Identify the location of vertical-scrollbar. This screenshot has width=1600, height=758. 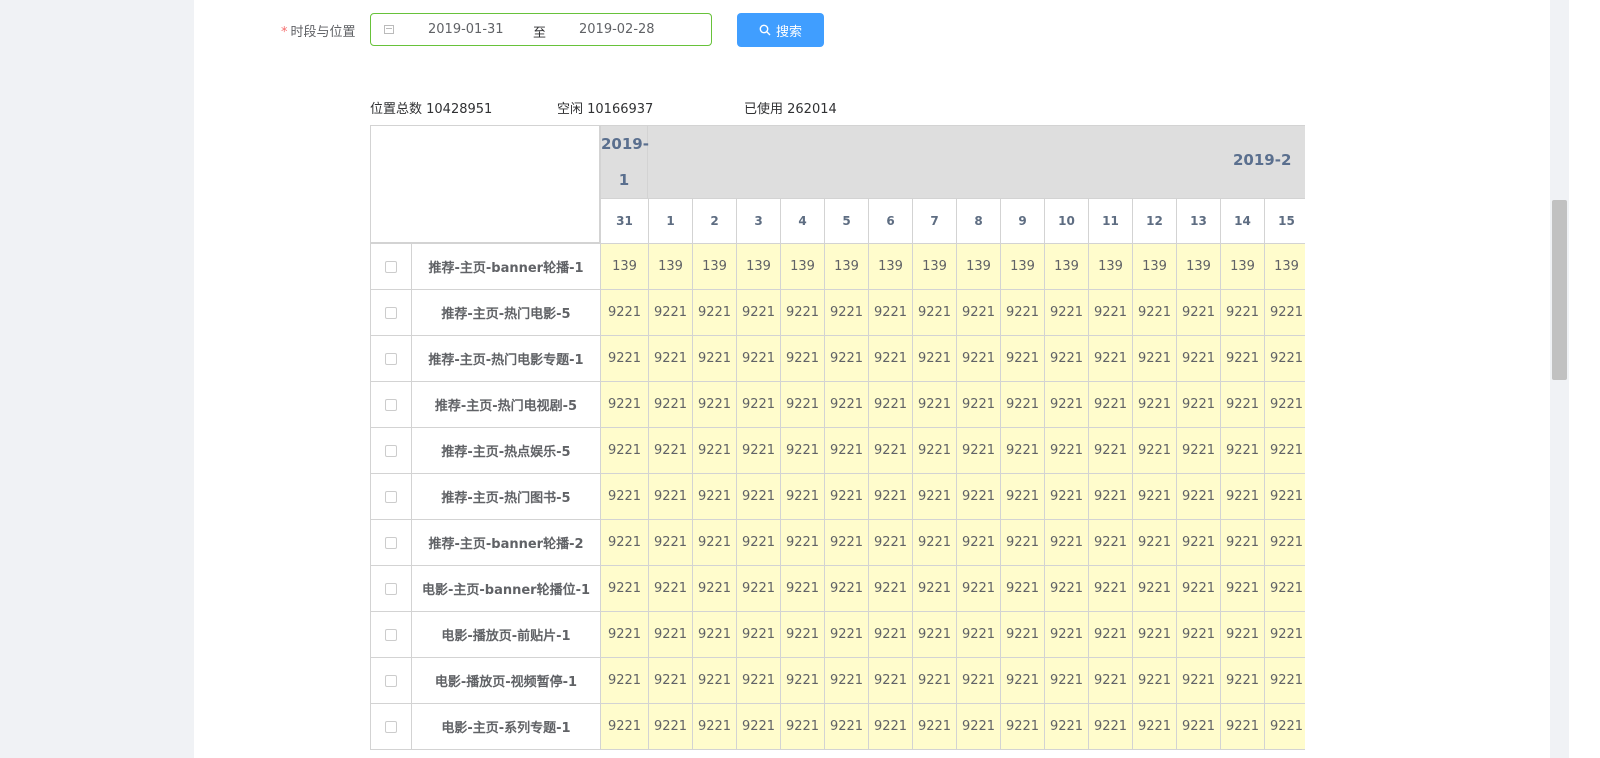
(1559, 290).